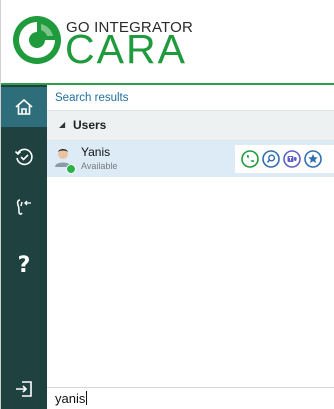 This screenshot has height=409, width=334. I want to click on text-caret, so click(87, 398).